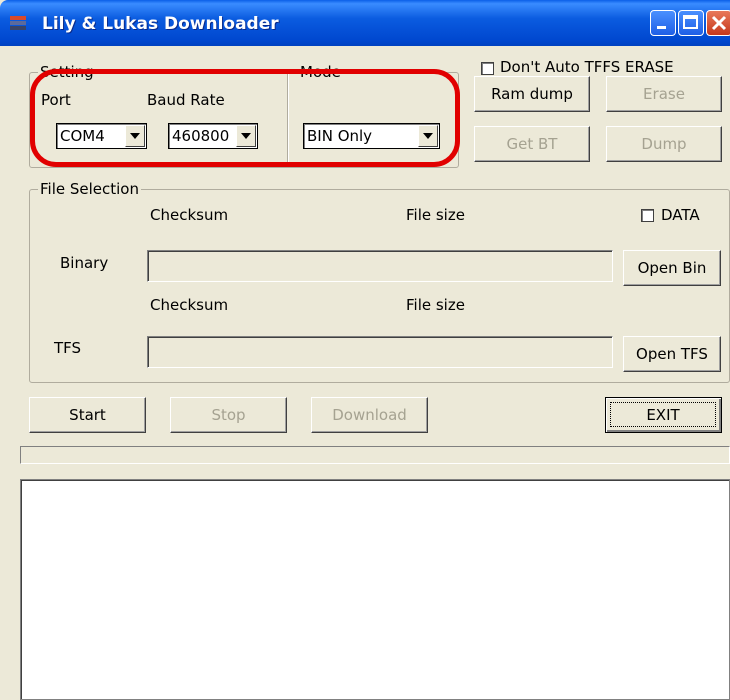 This screenshot has height=700, width=730. What do you see at coordinates (587, 67) in the screenshot?
I see `auto-erase-label: Don't Auto TFFS ERASE` at bounding box center [587, 67].